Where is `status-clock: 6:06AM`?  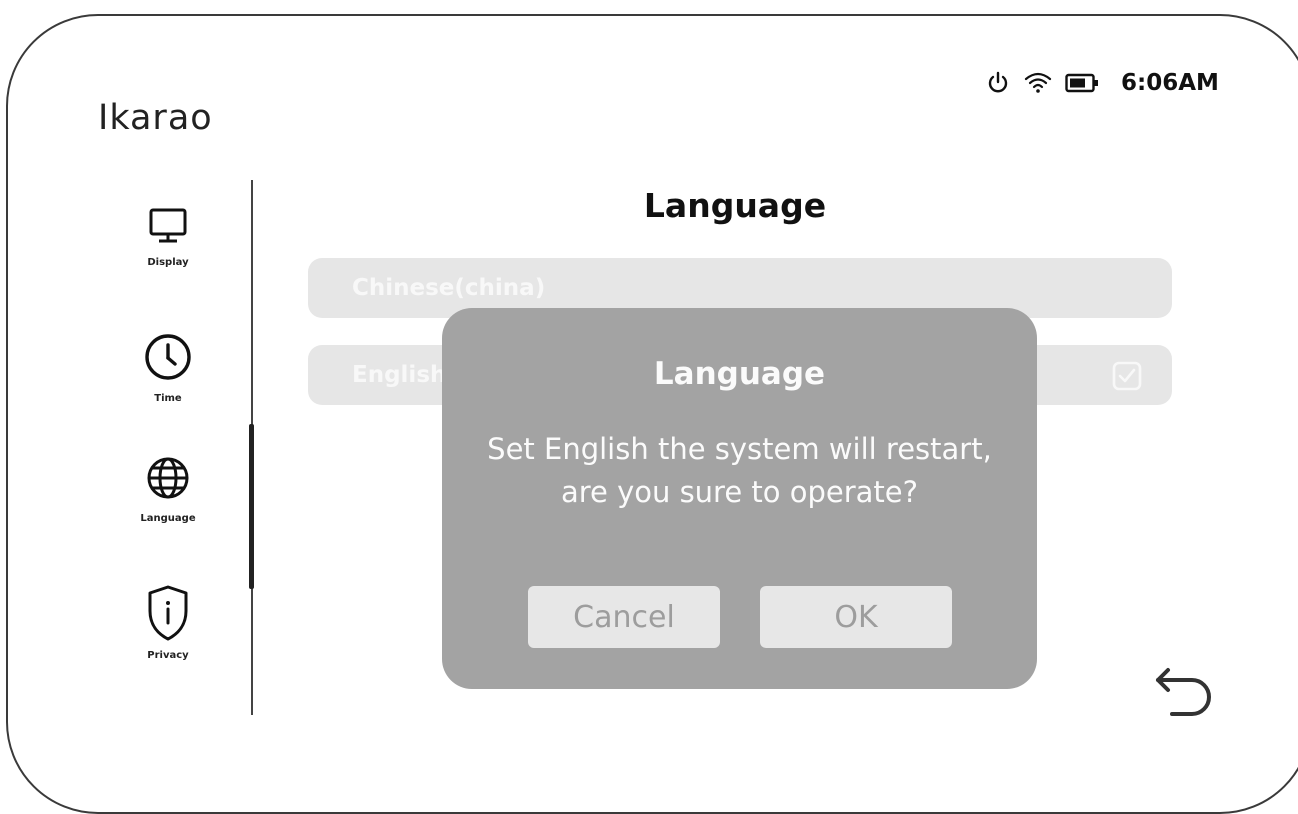
status-clock: 6:06AM is located at coordinates (1170, 83).